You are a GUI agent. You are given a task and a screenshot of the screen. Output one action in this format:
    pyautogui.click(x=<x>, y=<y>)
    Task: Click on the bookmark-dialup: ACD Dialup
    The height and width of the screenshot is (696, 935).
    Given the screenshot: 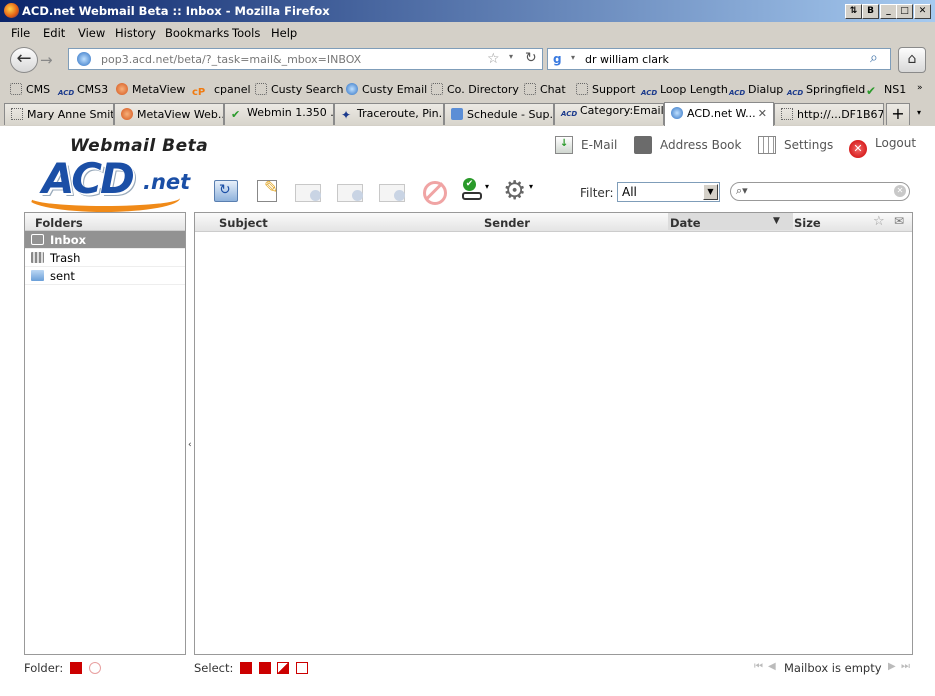 What is the action you would take?
    pyautogui.click(x=756, y=90)
    